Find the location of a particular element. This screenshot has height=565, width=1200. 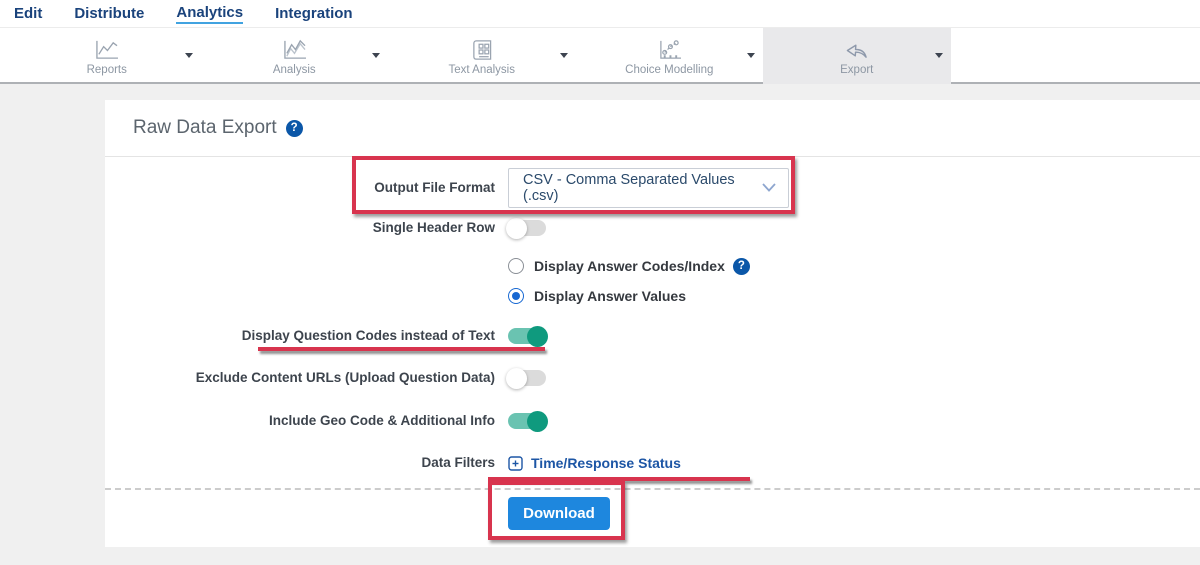

plus-square-icon is located at coordinates (515, 463).